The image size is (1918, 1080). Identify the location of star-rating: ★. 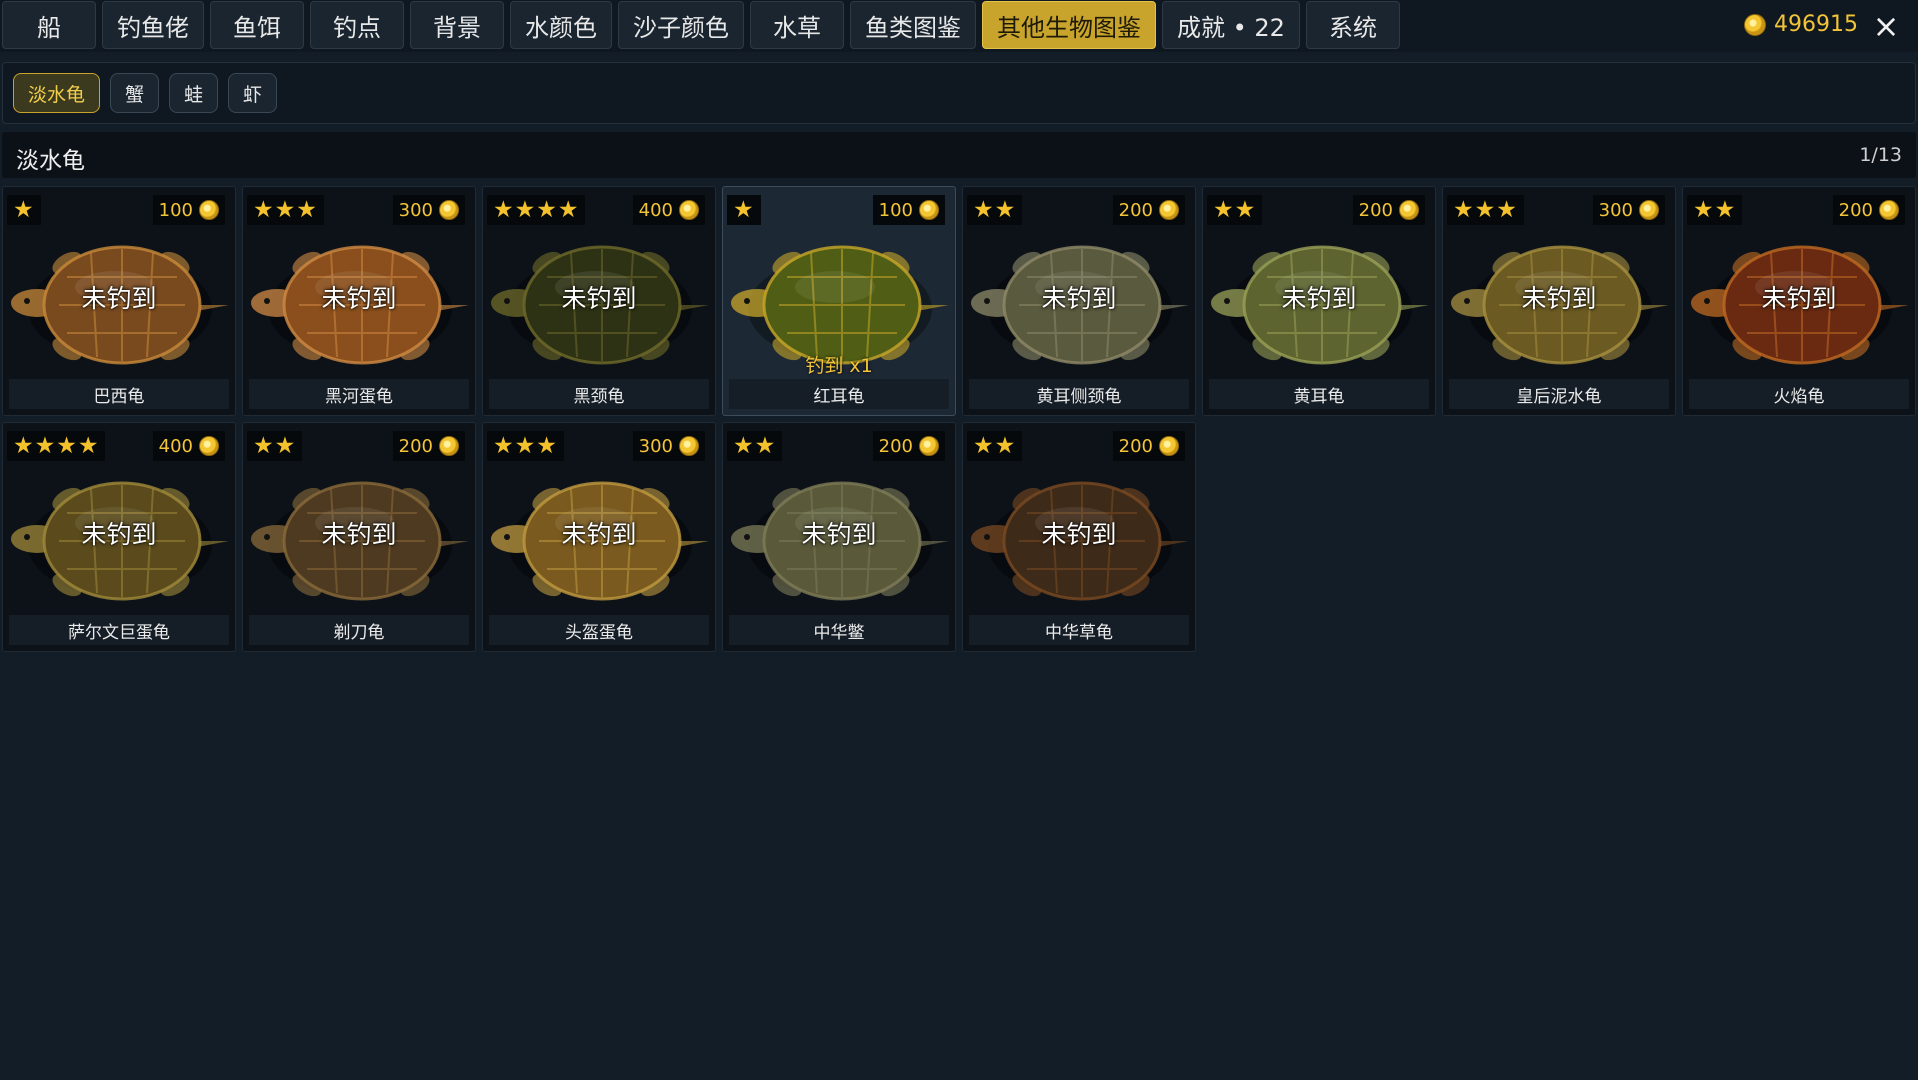
(24, 210).